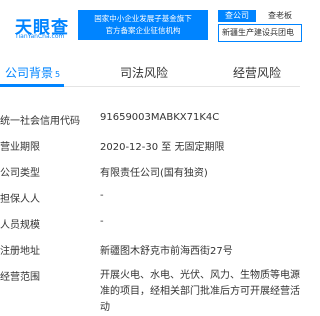 This screenshot has height=316, width=320. What do you see at coordinates (143, 18) in the screenshot?
I see `banner-line-1: 国家中小企业发展子基金旗下` at bounding box center [143, 18].